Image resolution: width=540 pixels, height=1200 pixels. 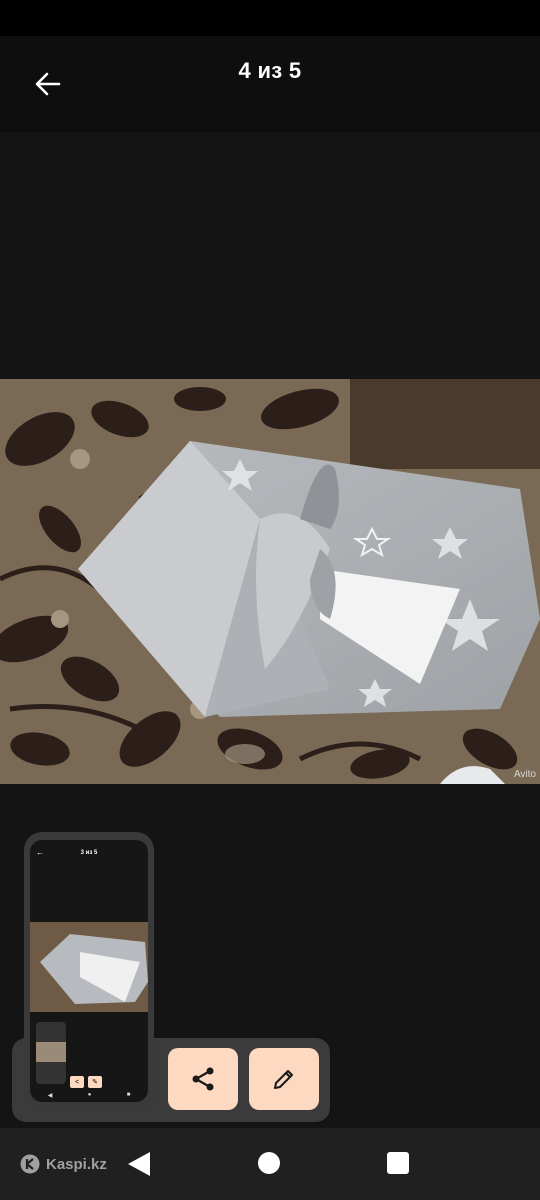 What do you see at coordinates (89, 1095) in the screenshot?
I see `mini-nav-bar: ◀ ● ■` at bounding box center [89, 1095].